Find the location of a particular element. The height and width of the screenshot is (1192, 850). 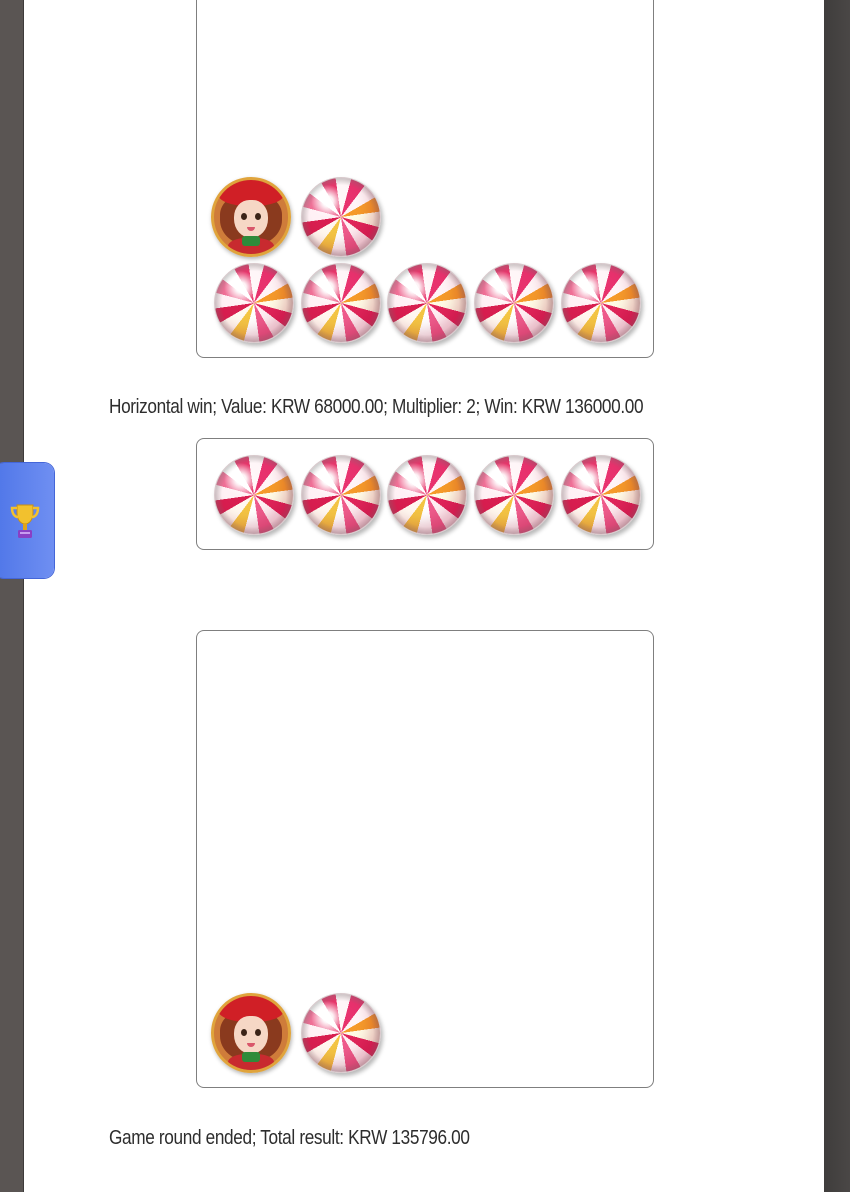

trophy-icon is located at coordinates (25, 521).